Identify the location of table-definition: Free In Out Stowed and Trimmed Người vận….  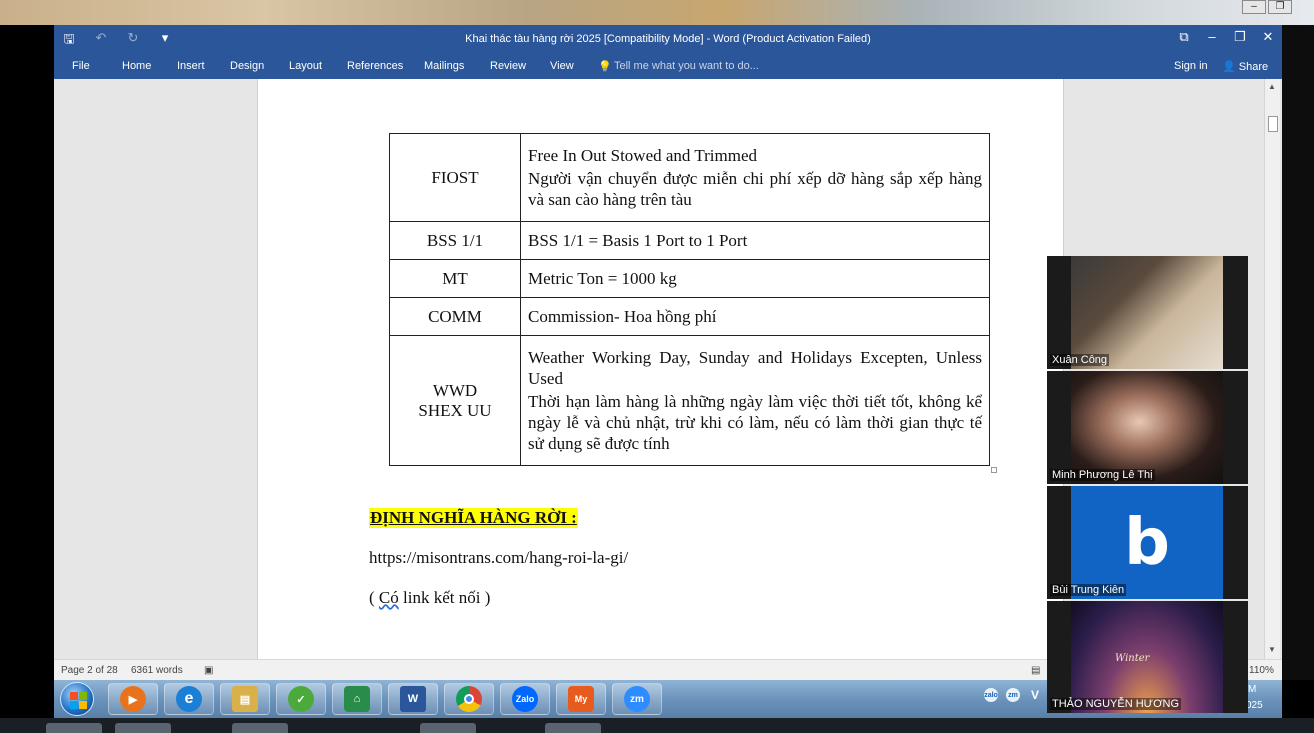
(755, 177).